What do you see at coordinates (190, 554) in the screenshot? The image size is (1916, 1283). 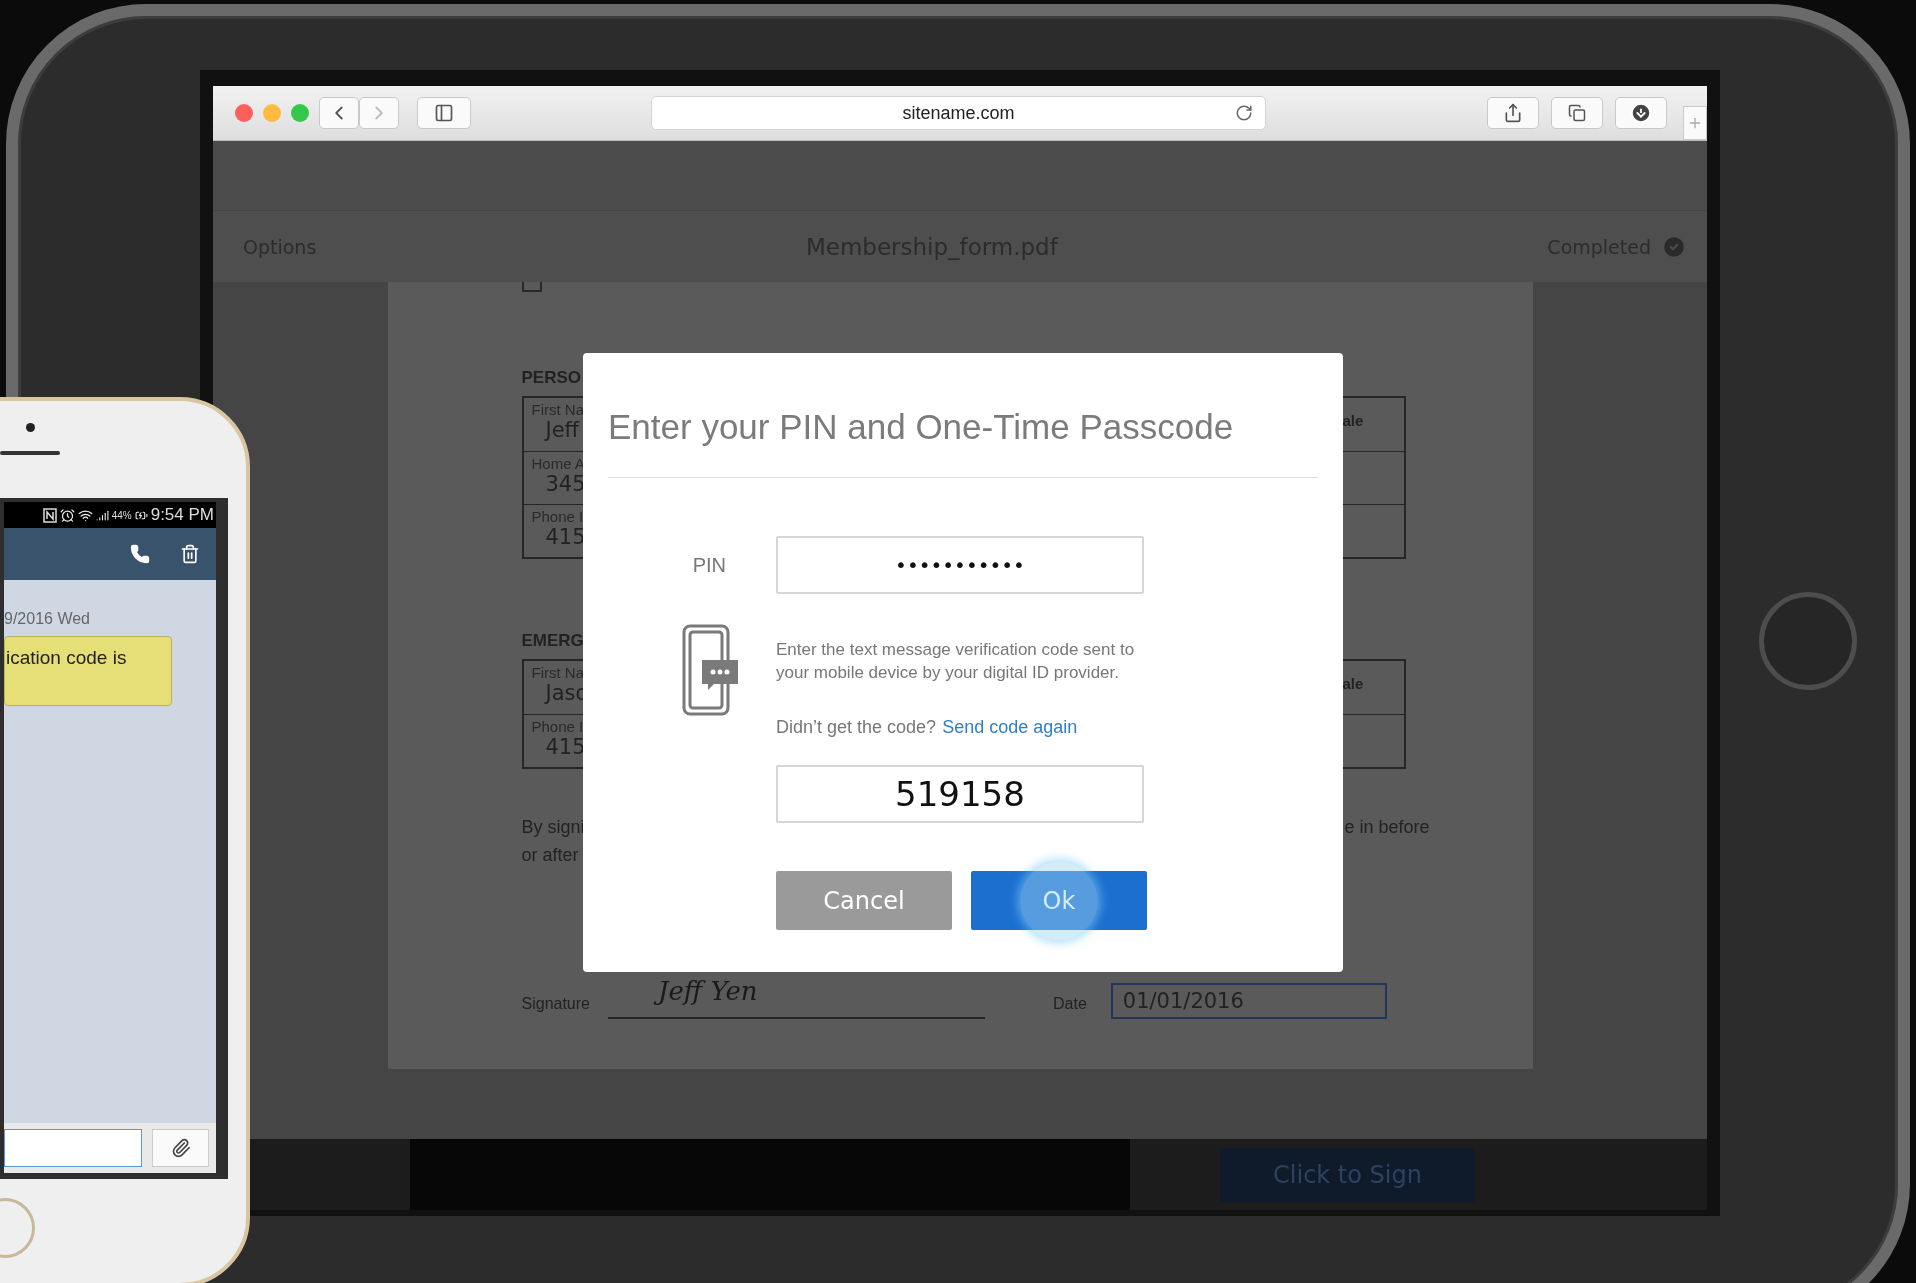 I see `delete-icon` at bounding box center [190, 554].